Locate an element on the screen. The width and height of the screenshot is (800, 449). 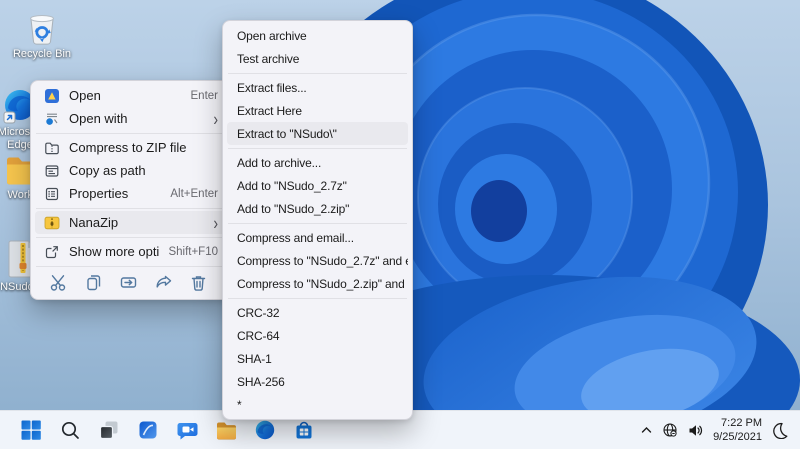
submenu-item-add-to-7z: Add to "NSudo_2.7z" is located at coordinates (317, 185).